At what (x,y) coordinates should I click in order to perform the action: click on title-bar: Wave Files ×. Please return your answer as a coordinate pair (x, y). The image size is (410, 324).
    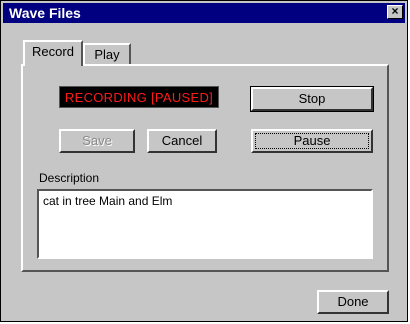
    Looking at the image, I should click on (204, 13).